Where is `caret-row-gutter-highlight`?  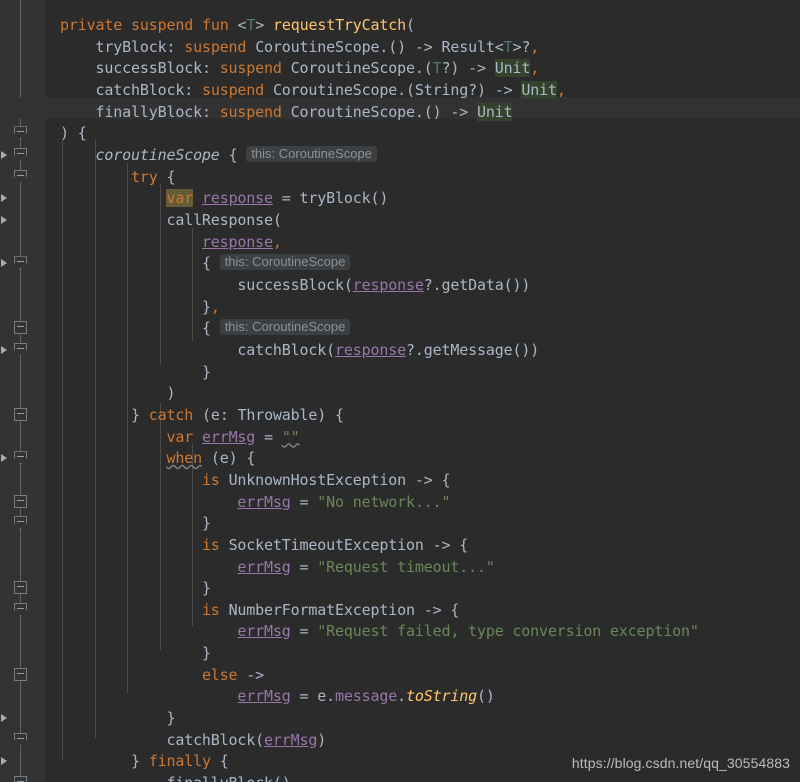 caret-row-gutter-highlight is located at coordinates (22, 107).